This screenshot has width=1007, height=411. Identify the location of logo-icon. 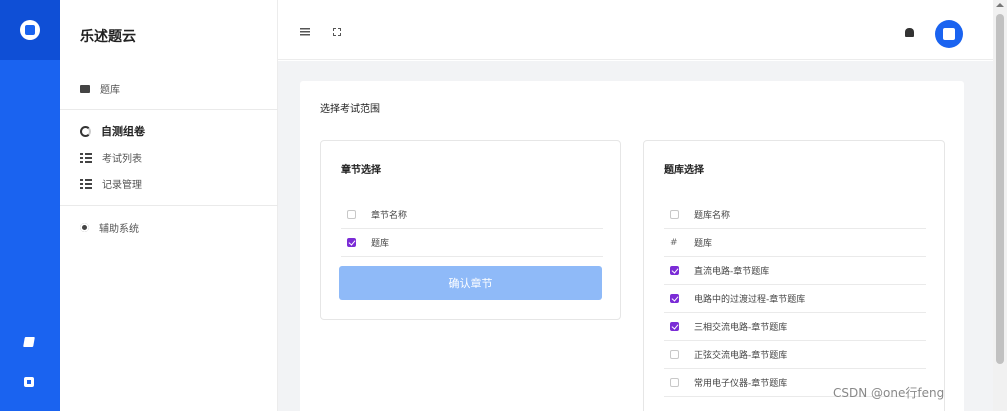
(30, 30).